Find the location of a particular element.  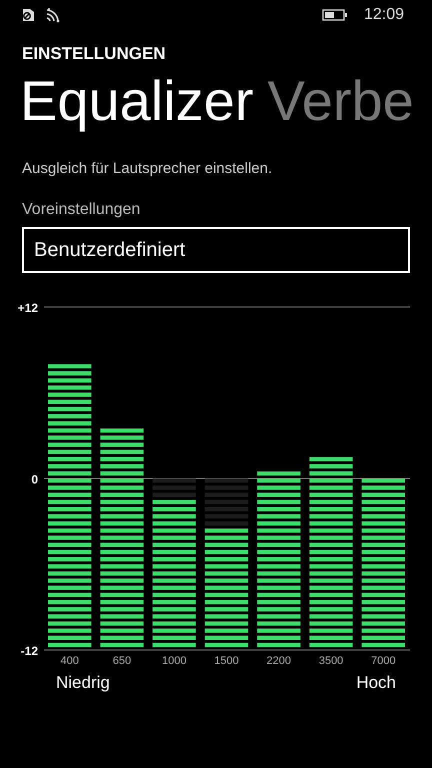

preset-label: Voreinstellungen is located at coordinates (82, 210).